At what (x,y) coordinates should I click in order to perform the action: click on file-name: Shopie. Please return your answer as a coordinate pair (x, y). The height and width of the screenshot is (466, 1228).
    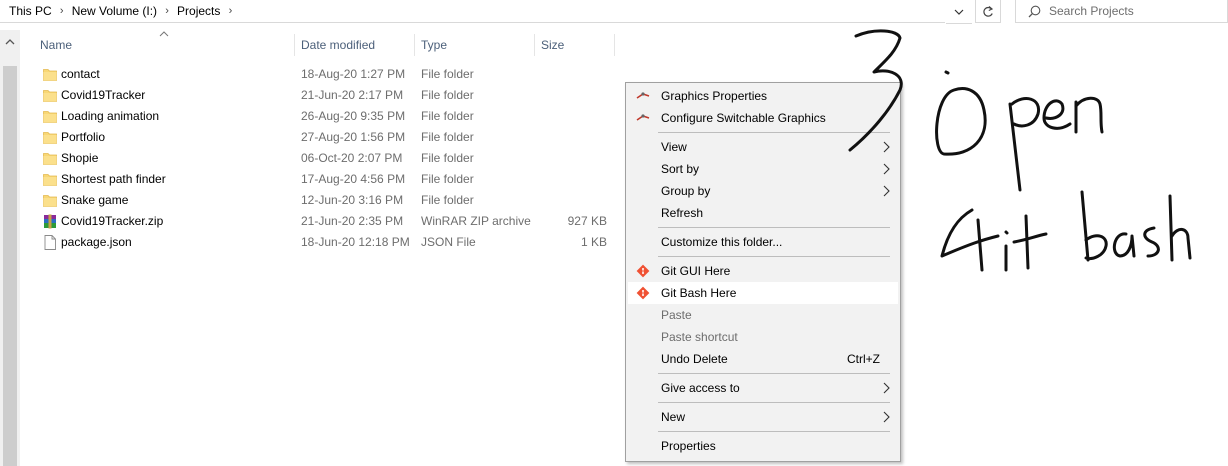
    Looking at the image, I should click on (80, 158).